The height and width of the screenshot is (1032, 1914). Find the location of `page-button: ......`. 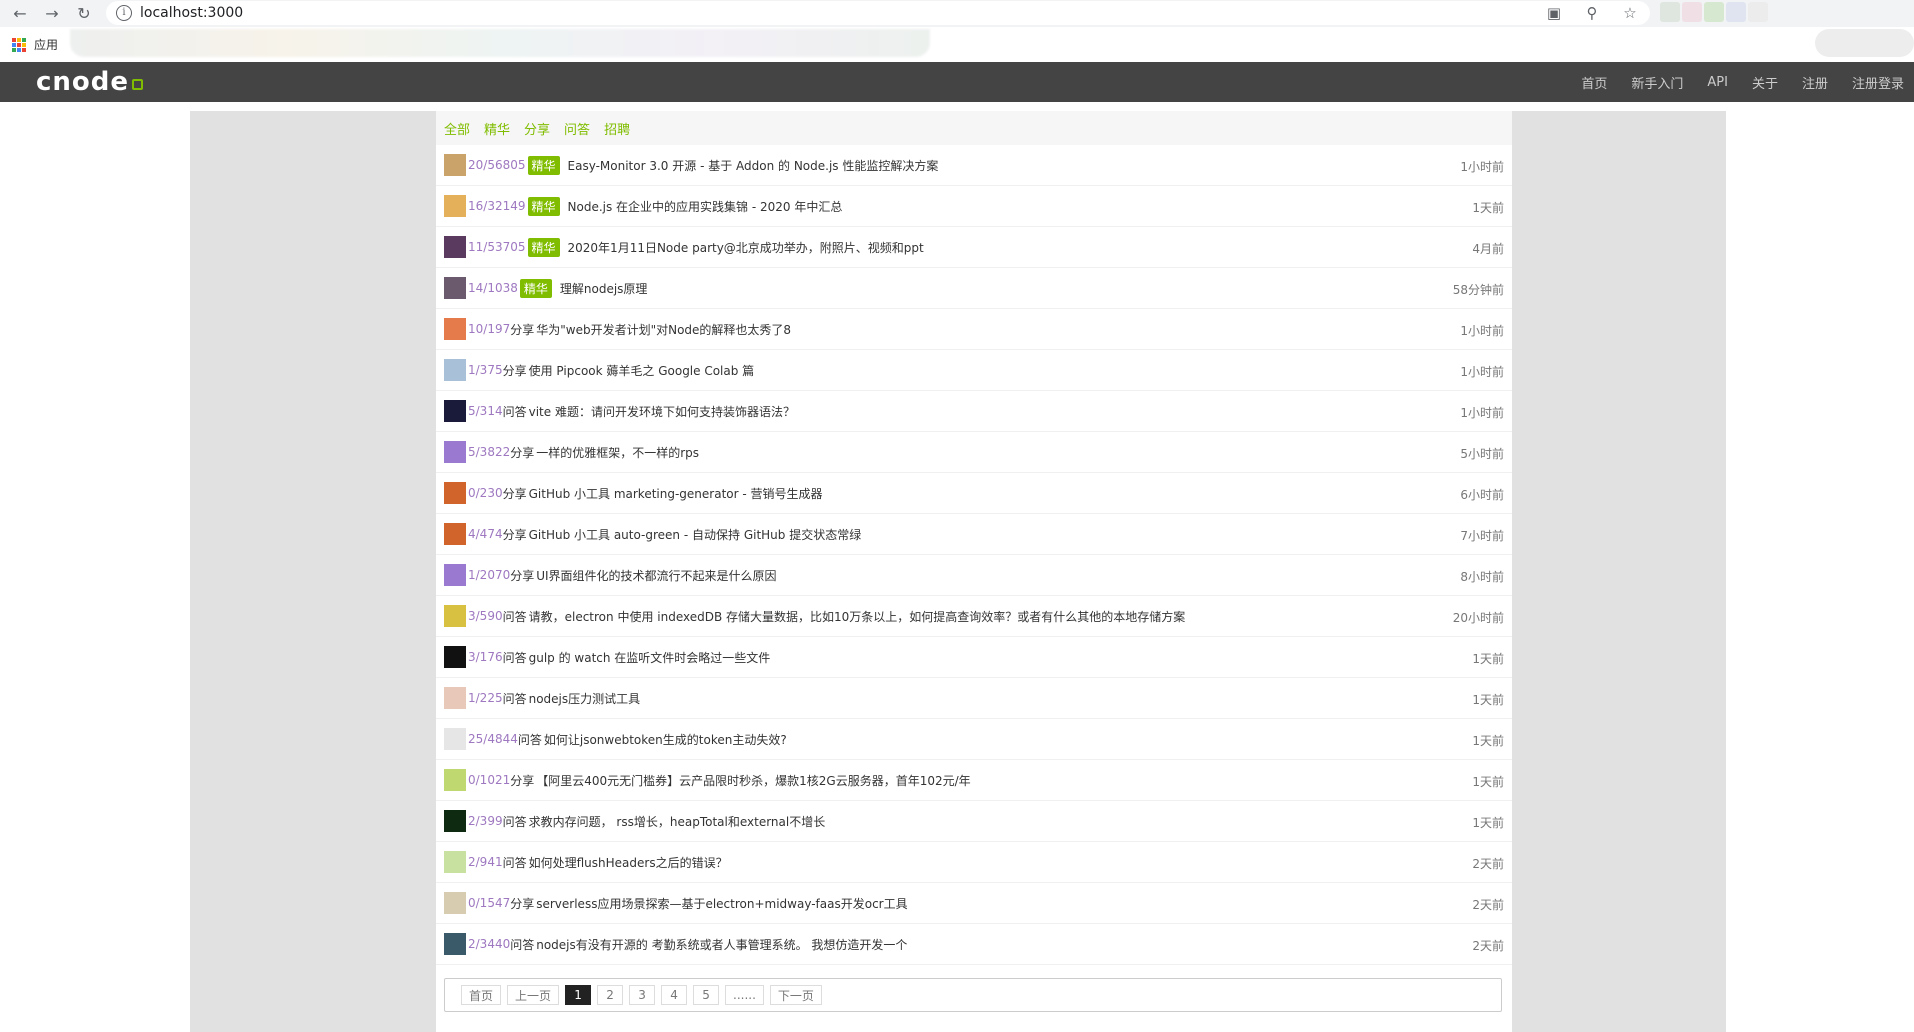

page-button: ...... is located at coordinates (744, 995).